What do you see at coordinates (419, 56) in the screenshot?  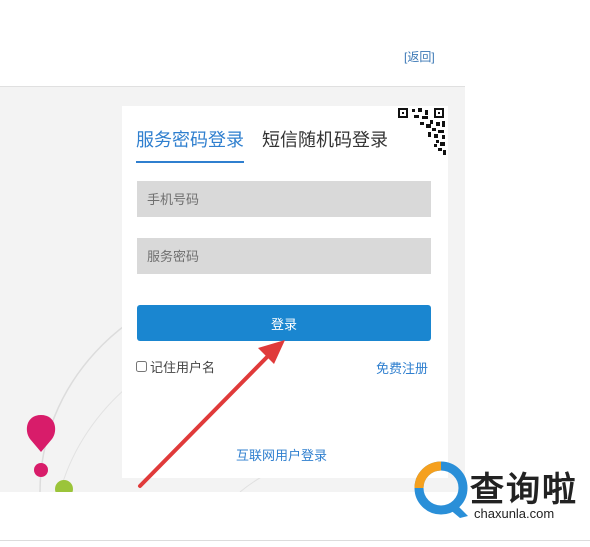 I see `back-link: [返回]` at bounding box center [419, 56].